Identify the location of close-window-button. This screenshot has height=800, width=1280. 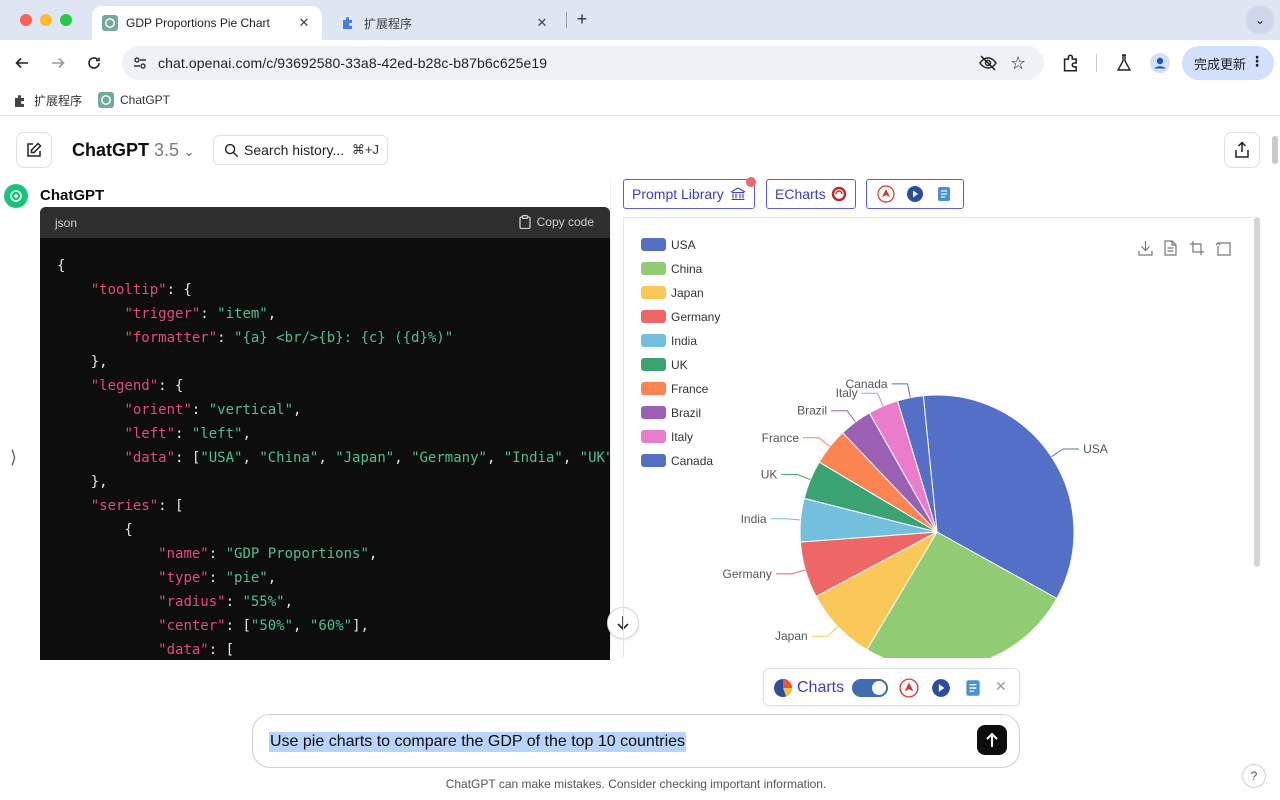
(26, 20).